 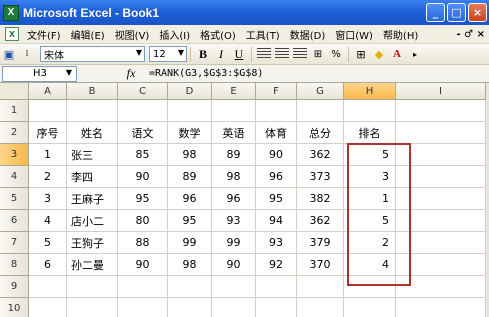 What do you see at coordinates (318, 54) in the screenshot?
I see `merge-center-icon: ⊞` at bounding box center [318, 54].